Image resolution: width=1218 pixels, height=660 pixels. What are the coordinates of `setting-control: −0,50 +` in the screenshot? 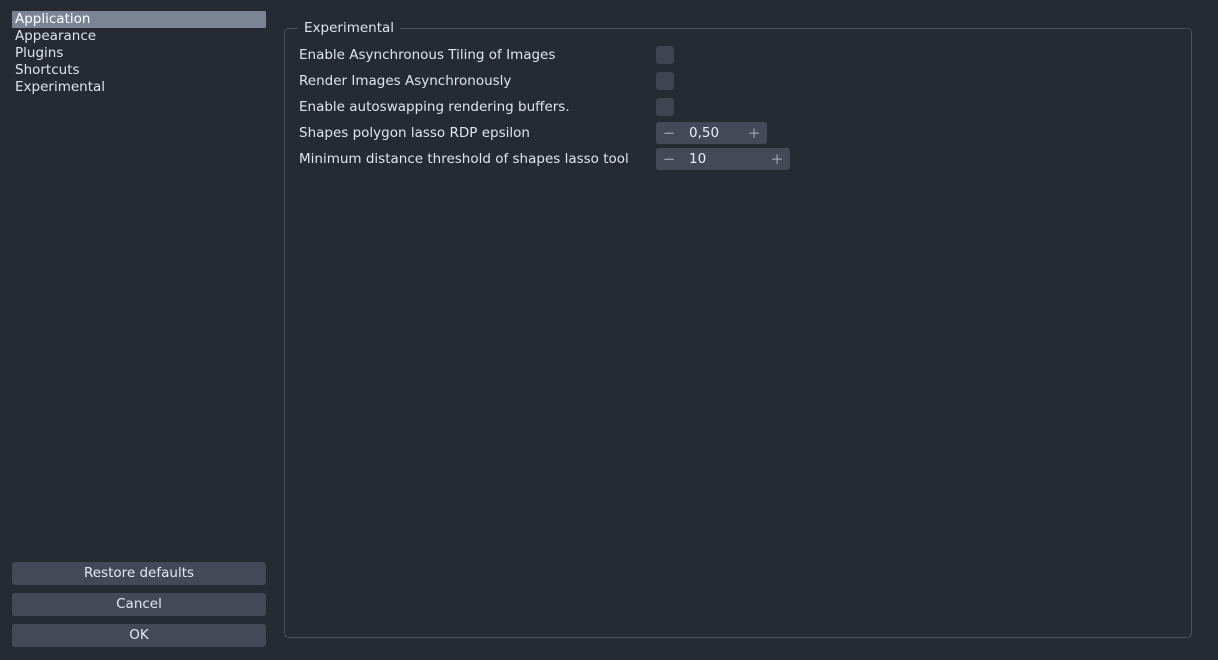 It's located at (711, 133).